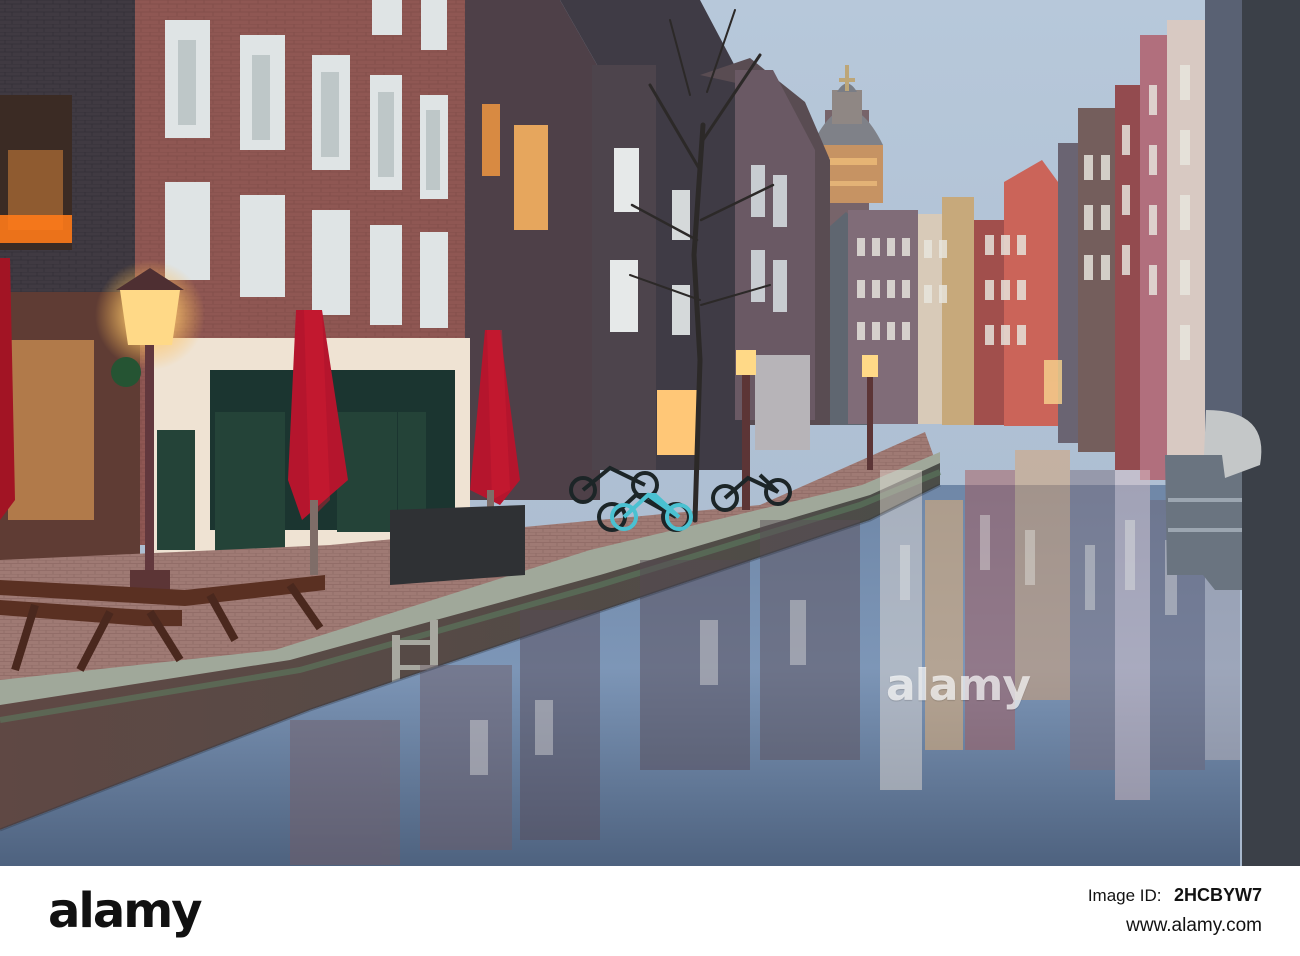 The width and height of the screenshot is (1300, 956). Describe the element at coordinates (1124, 895) in the screenshot. I see `image-id-label: Image ID:` at that location.